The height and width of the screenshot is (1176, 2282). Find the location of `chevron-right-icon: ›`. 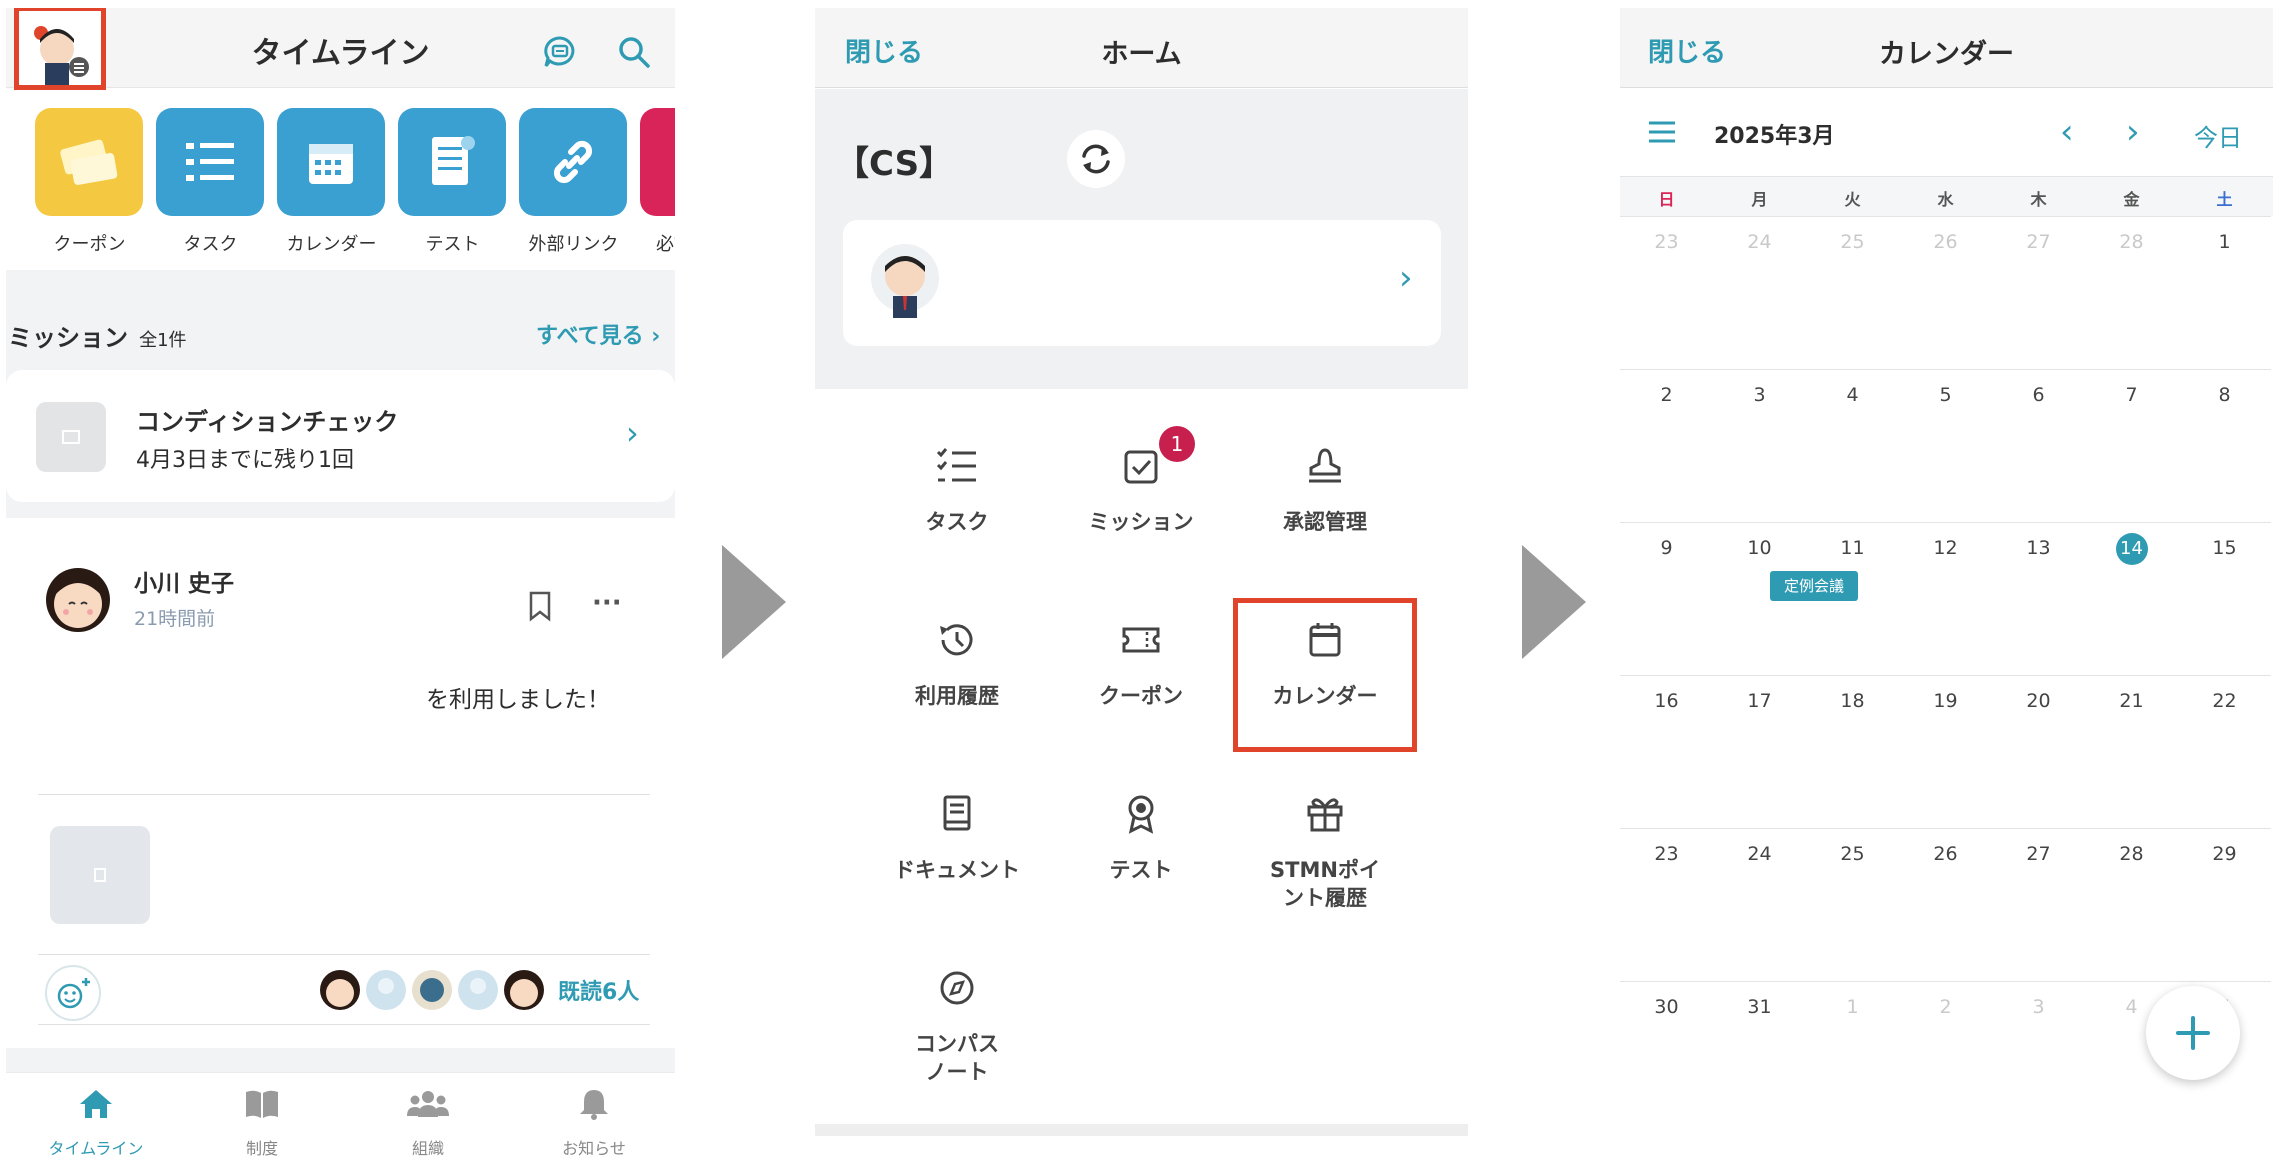

chevron-right-icon: › is located at coordinates (2133, 132).